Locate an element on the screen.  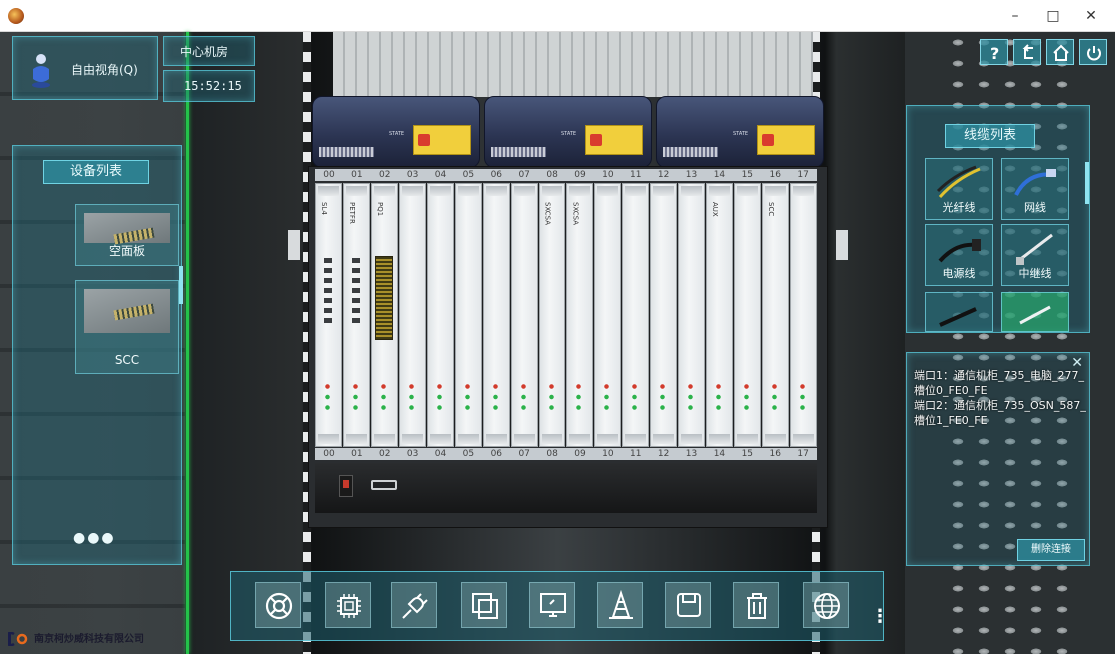
maximize-button: □ is located at coordinates (1053, 16).